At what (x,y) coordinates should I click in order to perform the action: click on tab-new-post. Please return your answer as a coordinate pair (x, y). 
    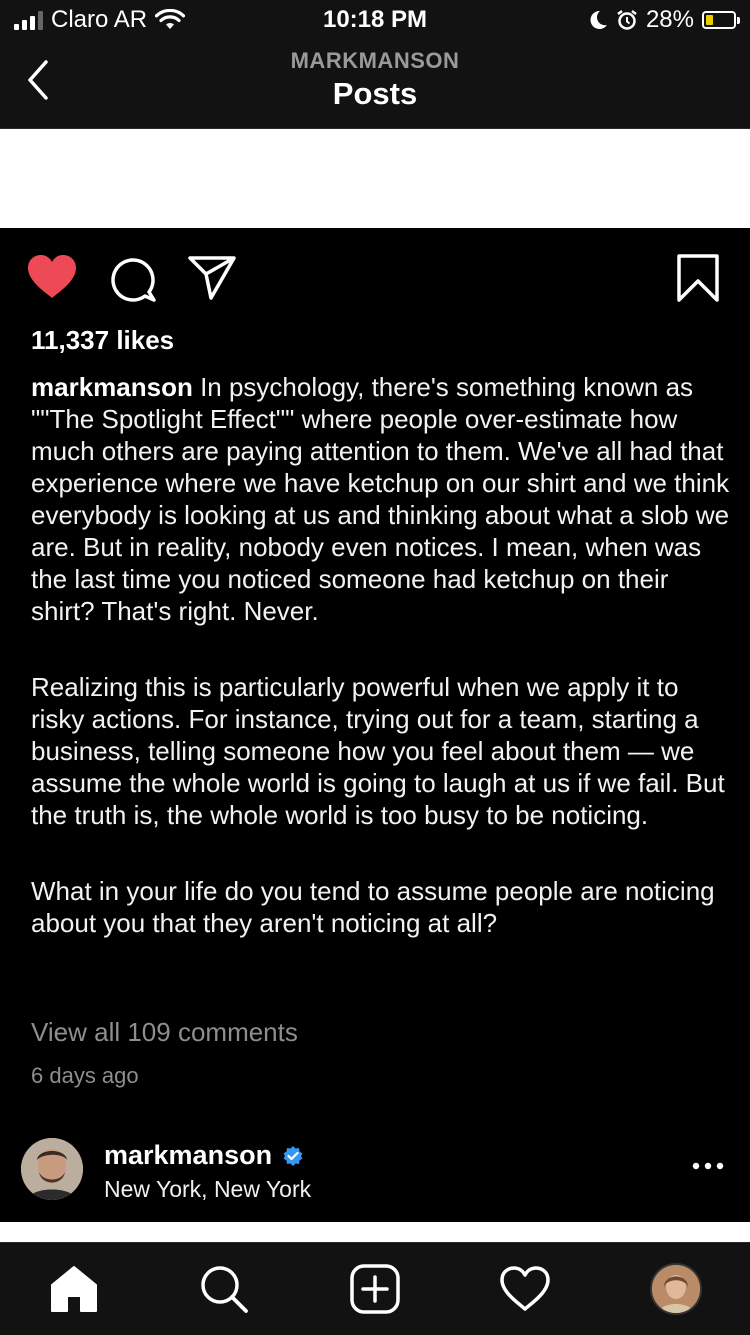
    Looking at the image, I should click on (375, 1289).